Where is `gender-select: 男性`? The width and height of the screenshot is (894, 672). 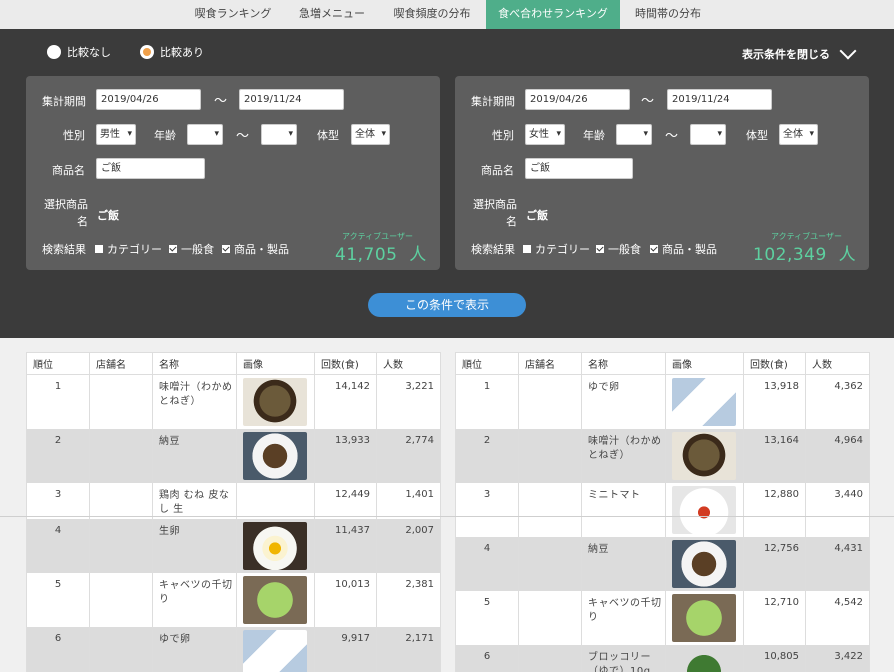 gender-select: 男性 is located at coordinates (116, 134).